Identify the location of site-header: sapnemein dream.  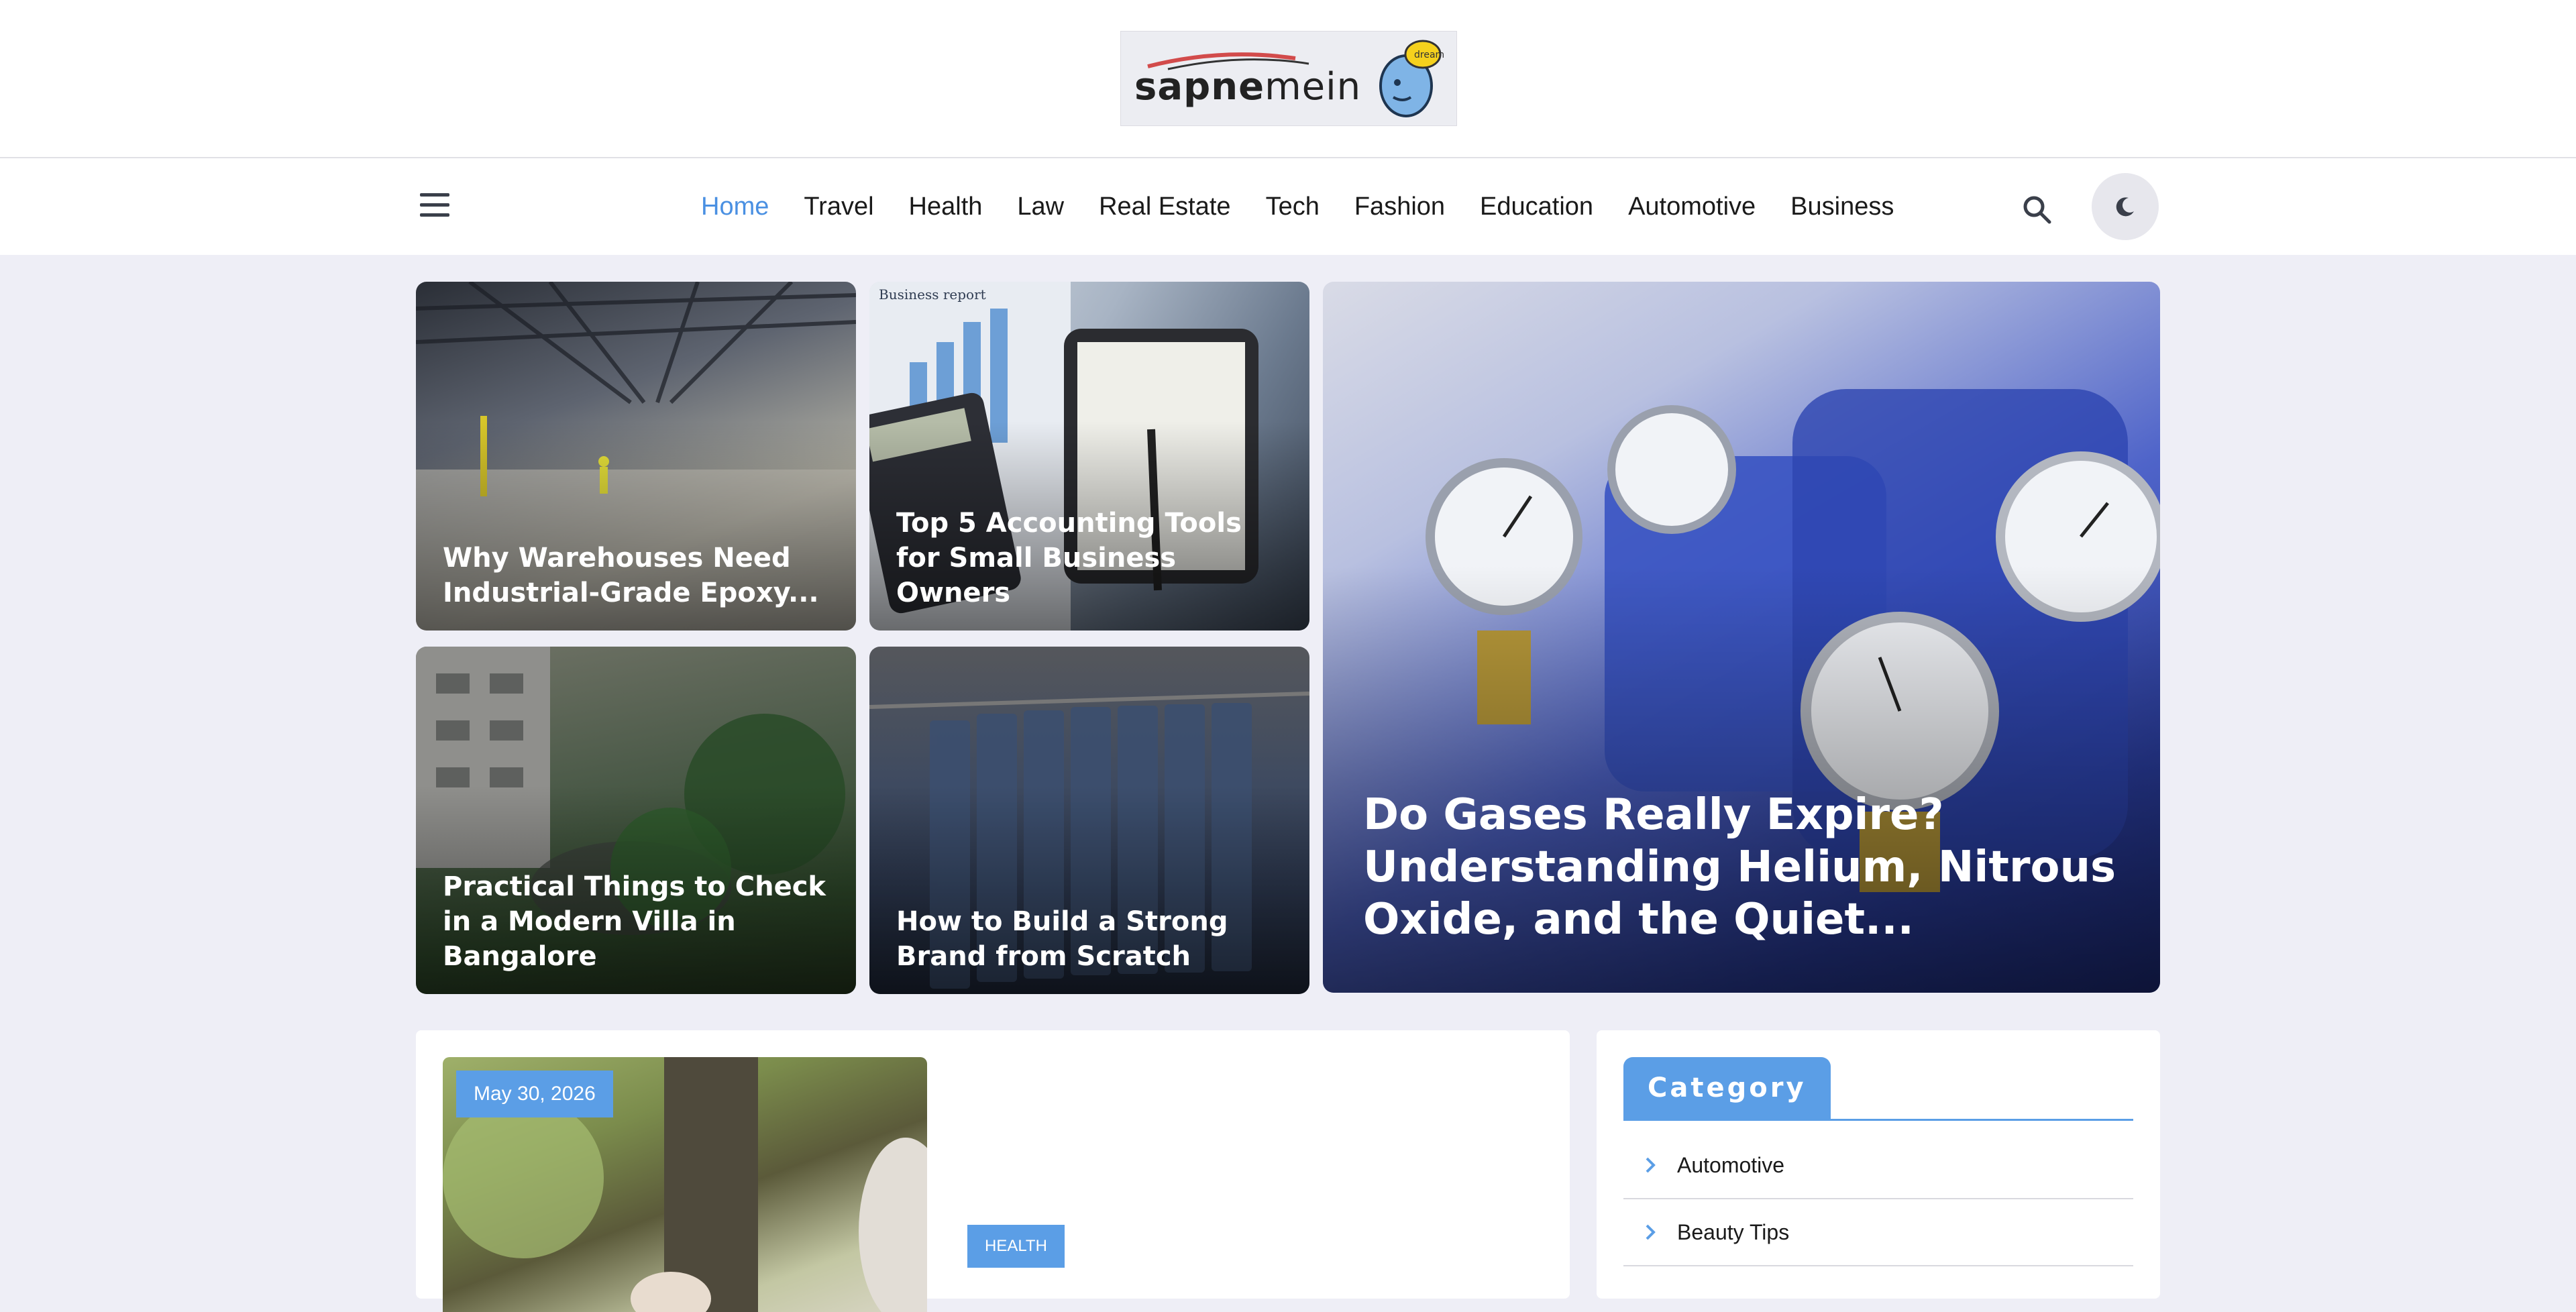
(1288, 79).